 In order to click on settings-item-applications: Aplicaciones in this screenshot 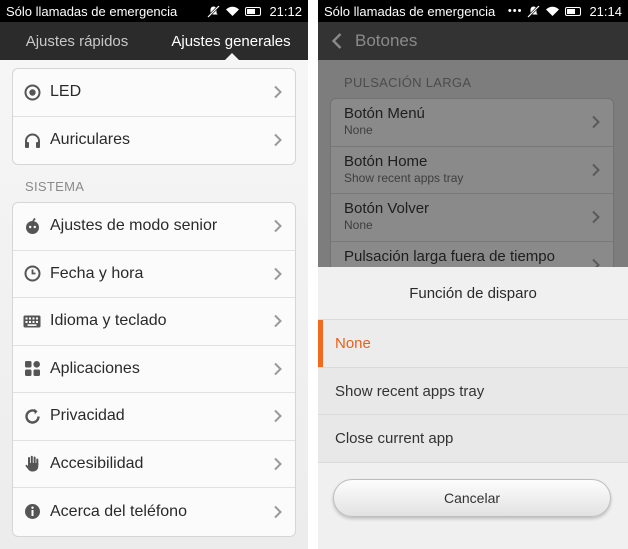, I will do `click(154, 369)`.